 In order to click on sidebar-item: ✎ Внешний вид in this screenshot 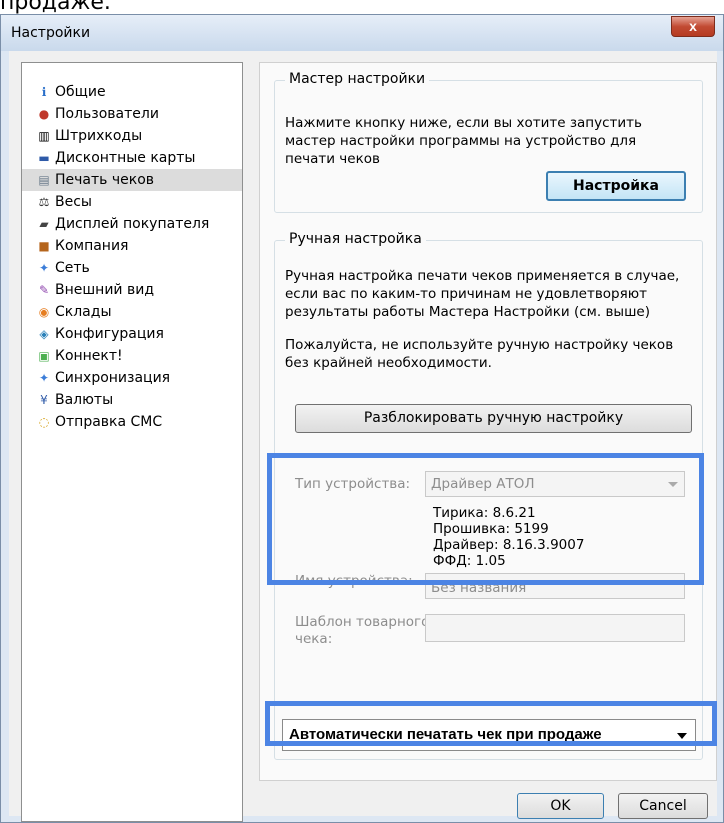, I will do `click(132, 290)`.